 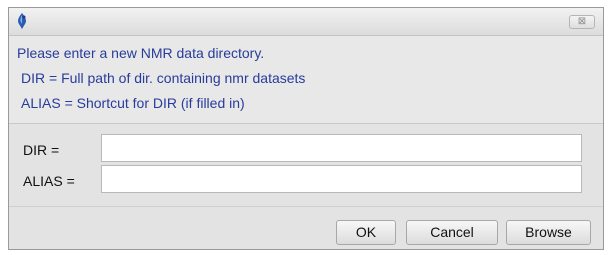 I want to click on alias-input, so click(x=341, y=179).